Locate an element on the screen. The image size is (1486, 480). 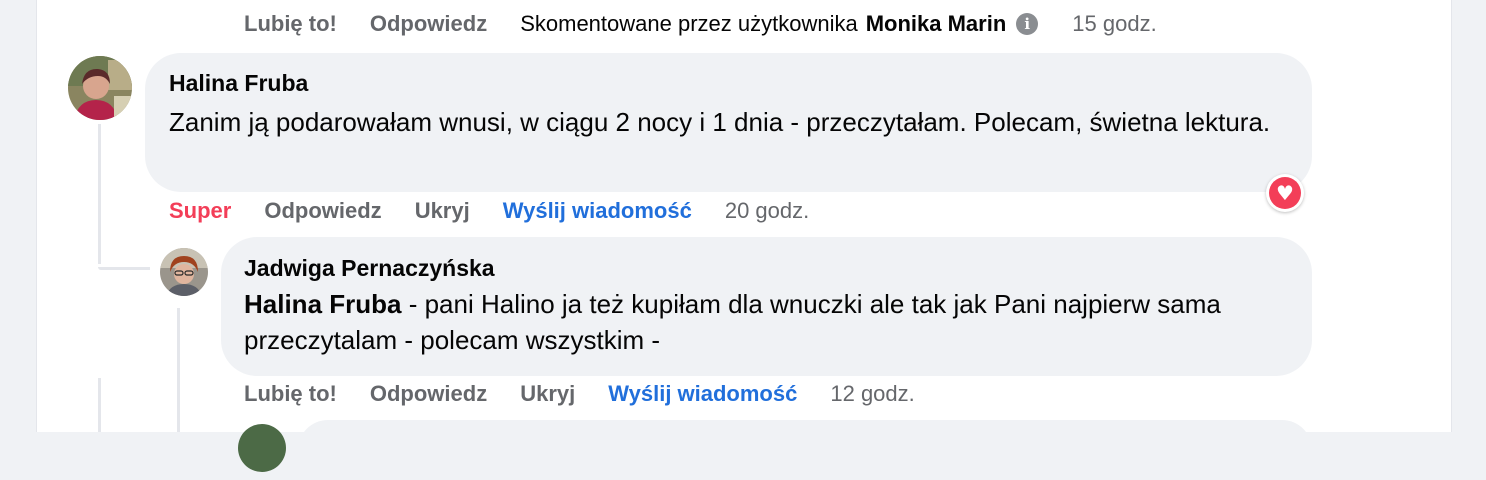
comment-time: 12 godz. is located at coordinates (872, 394).